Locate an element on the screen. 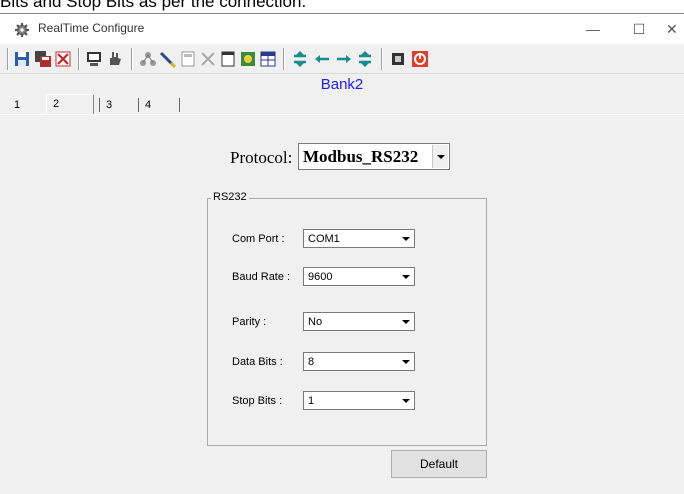 The height and width of the screenshot is (494, 684). power-icon is located at coordinates (420, 59).